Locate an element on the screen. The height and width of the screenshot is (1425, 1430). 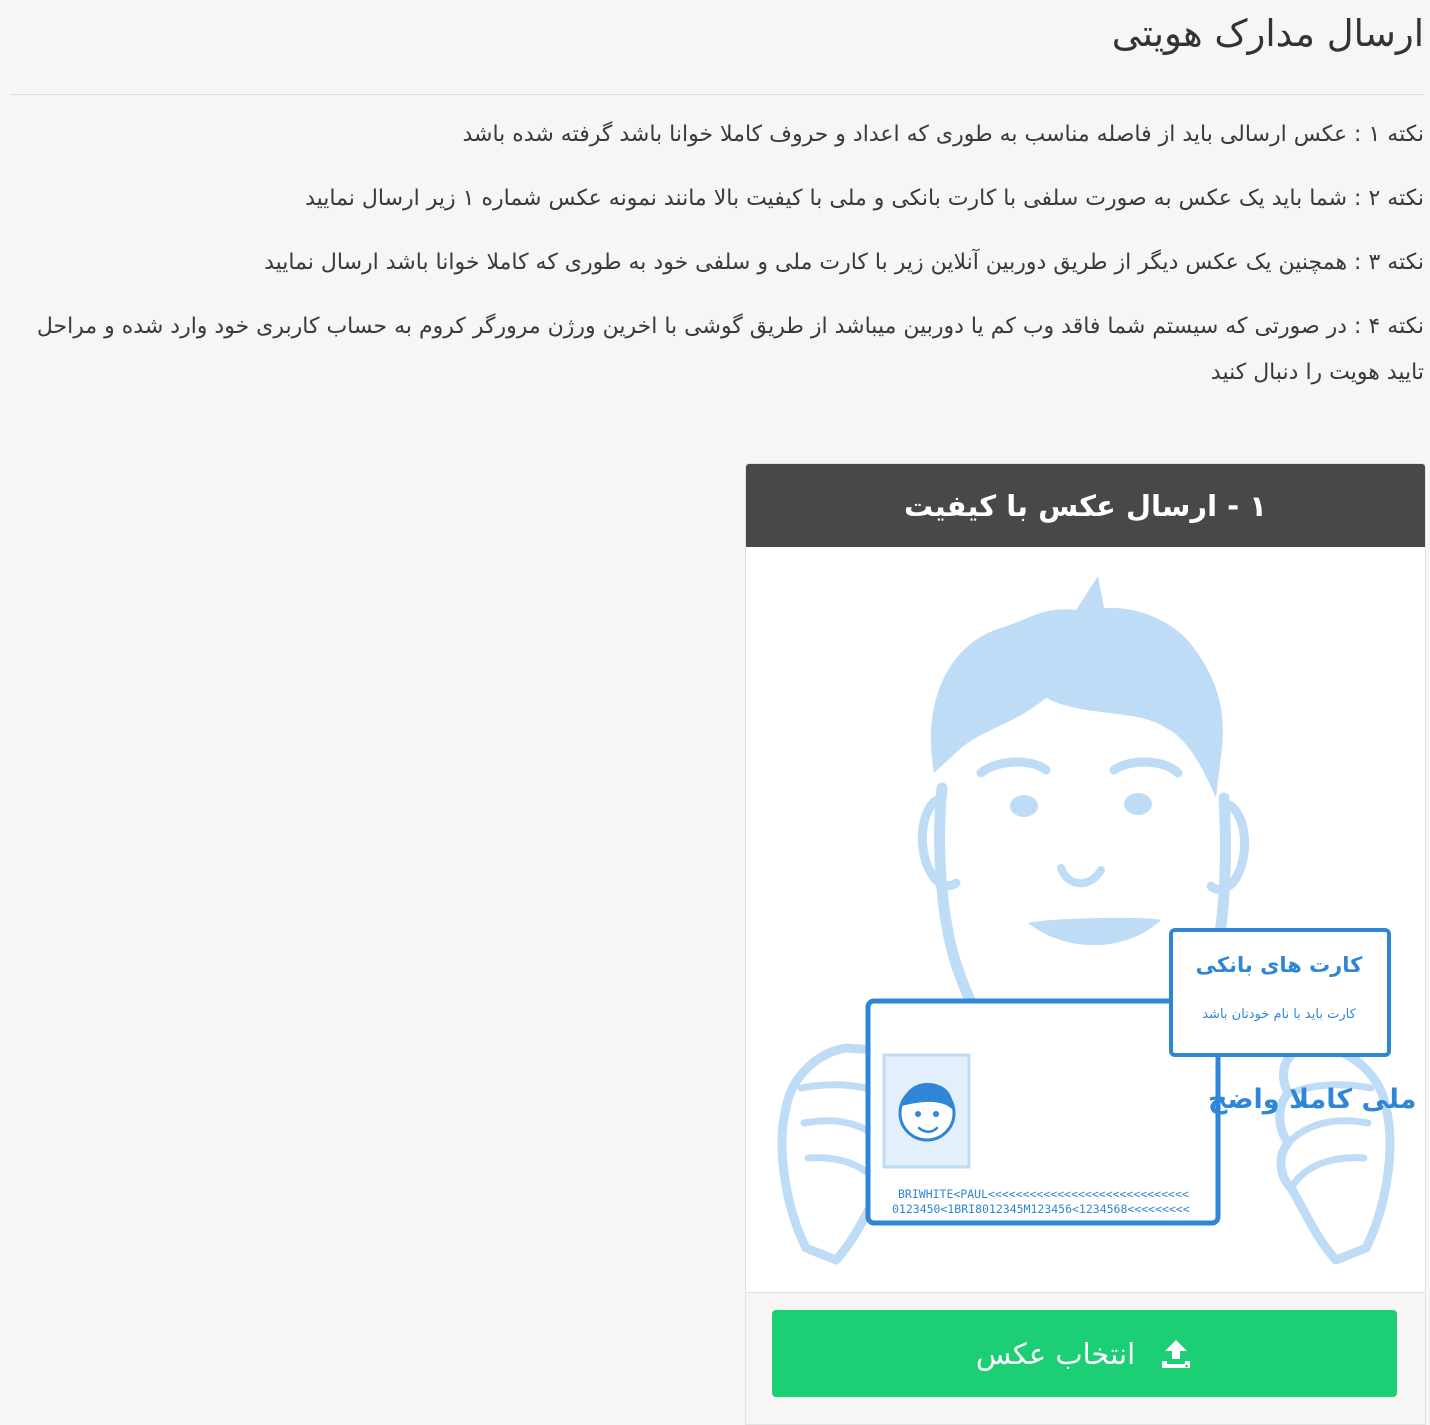
nose is located at coordinates (1081, 876).